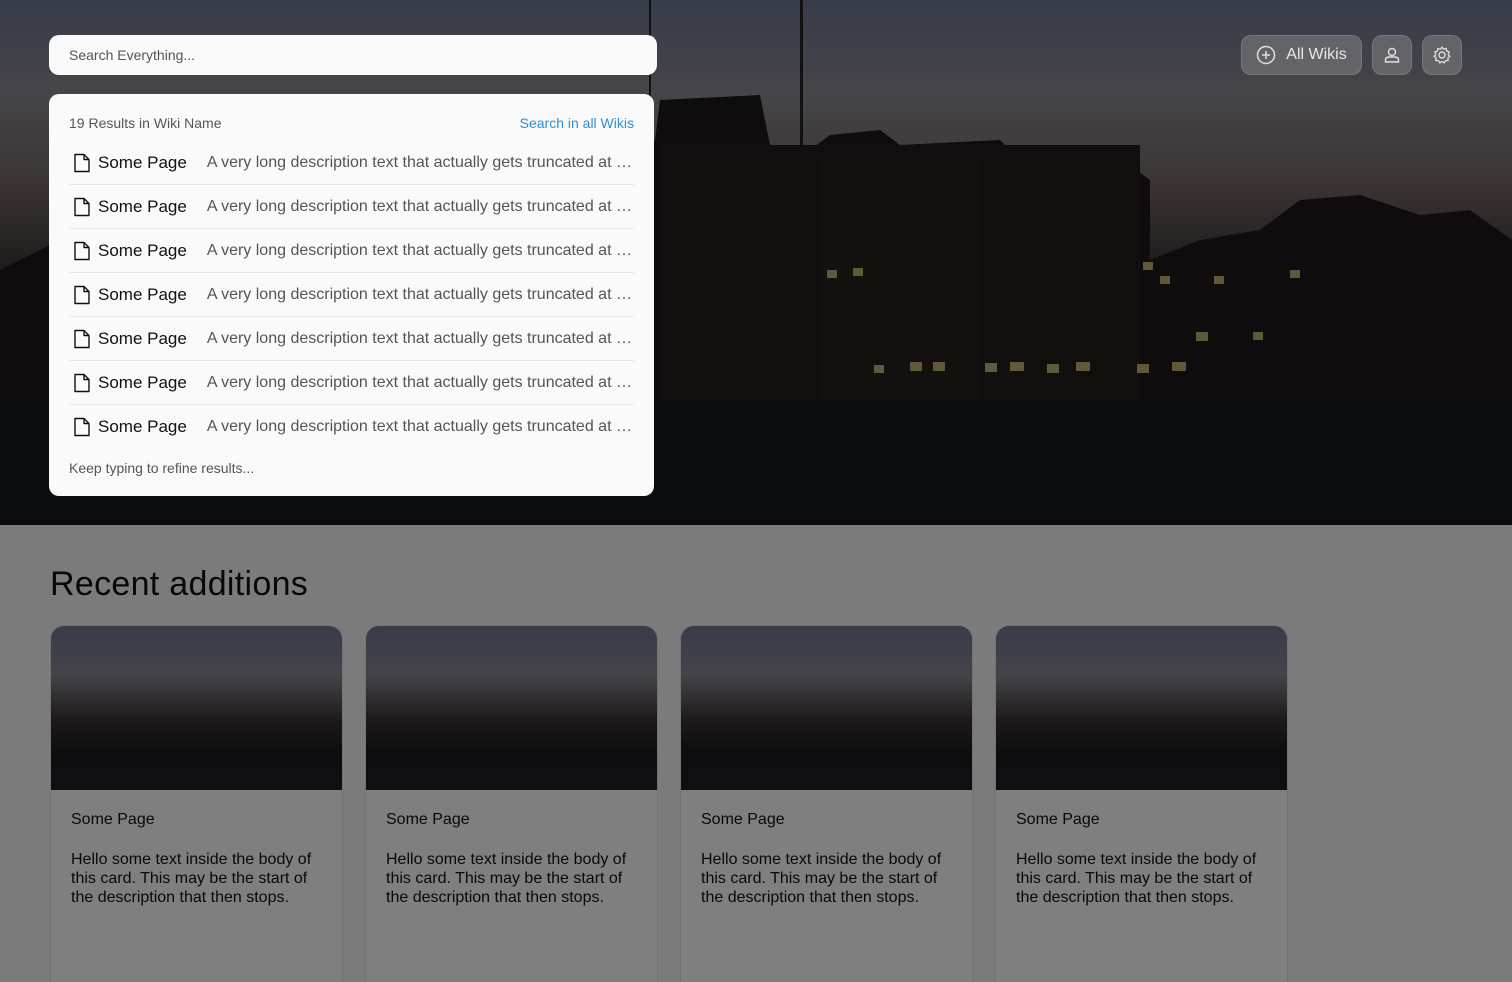 The image size is (1512, 982). What do you see at coordinates (1316, 54) in the screenshot?
I see `all-wikis-label: All Wikis` at bounding box center [1316, 54].